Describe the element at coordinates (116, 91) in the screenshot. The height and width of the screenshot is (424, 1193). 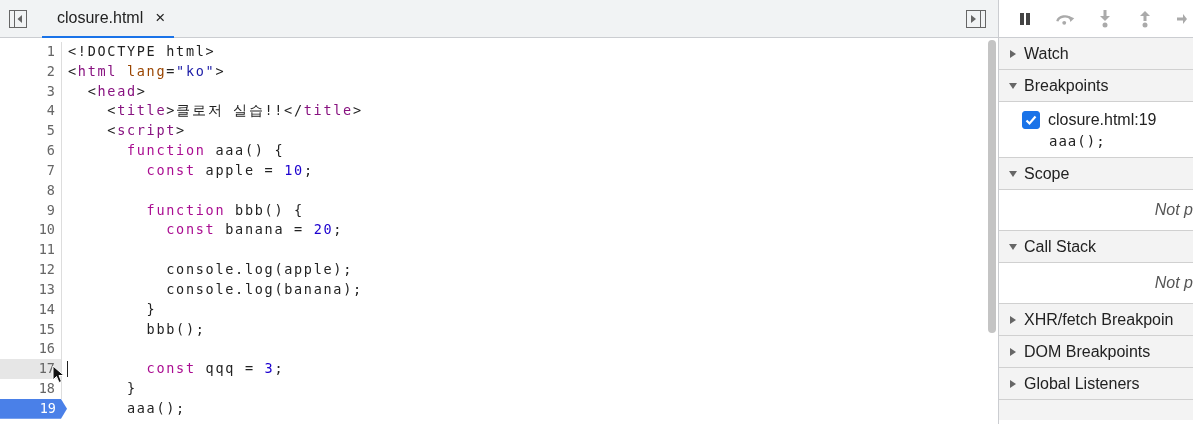
I see `code-line: <head>` at that location.